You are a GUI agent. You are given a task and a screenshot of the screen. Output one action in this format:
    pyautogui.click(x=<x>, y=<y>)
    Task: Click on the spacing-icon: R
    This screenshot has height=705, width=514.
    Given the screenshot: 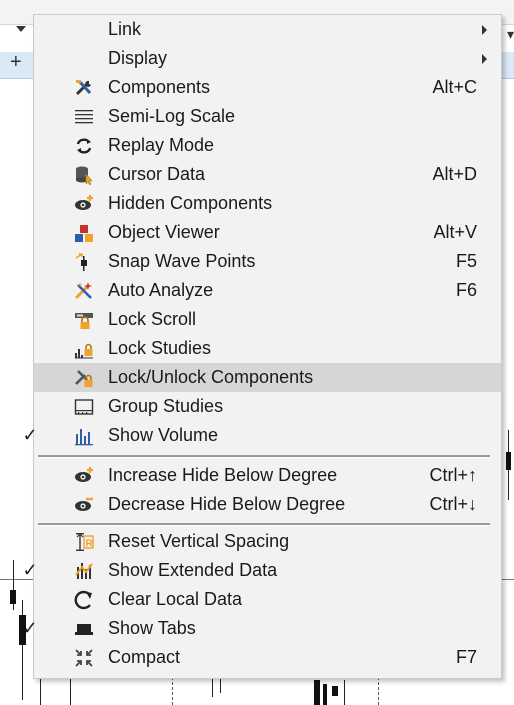 What is the action you would take?
    pyautogui.click(x=85, y=542)
    